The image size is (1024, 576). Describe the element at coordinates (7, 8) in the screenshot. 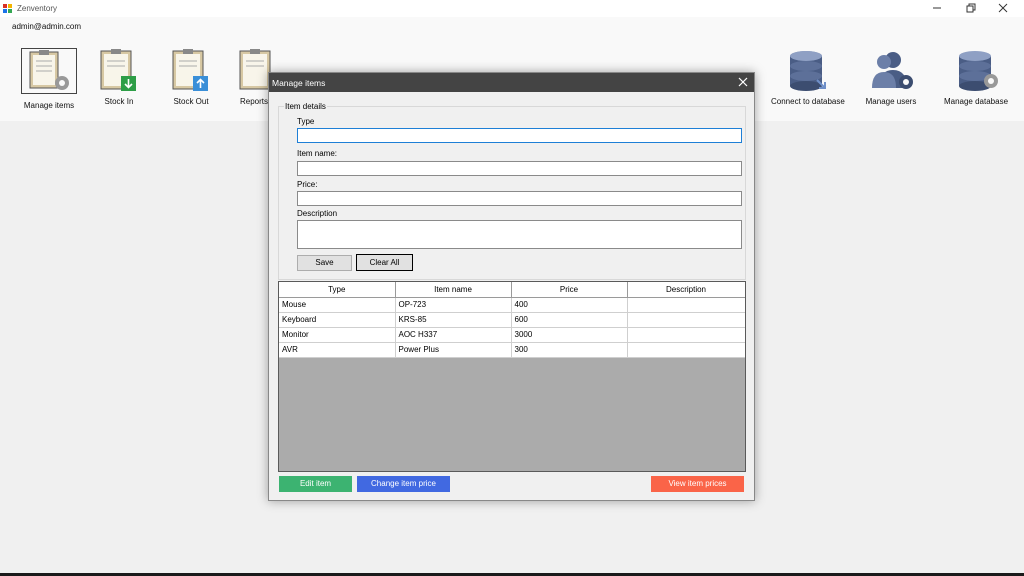

I see `app-icon` at that location.